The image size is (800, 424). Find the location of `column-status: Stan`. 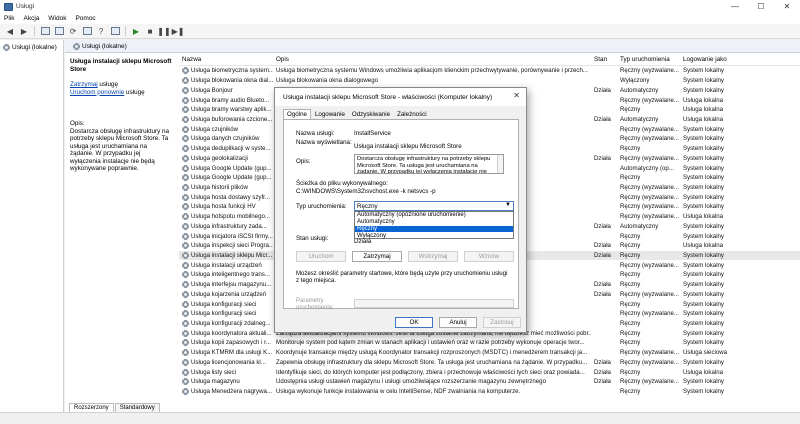

column-status: Stan is located at coordinates (604, 59).